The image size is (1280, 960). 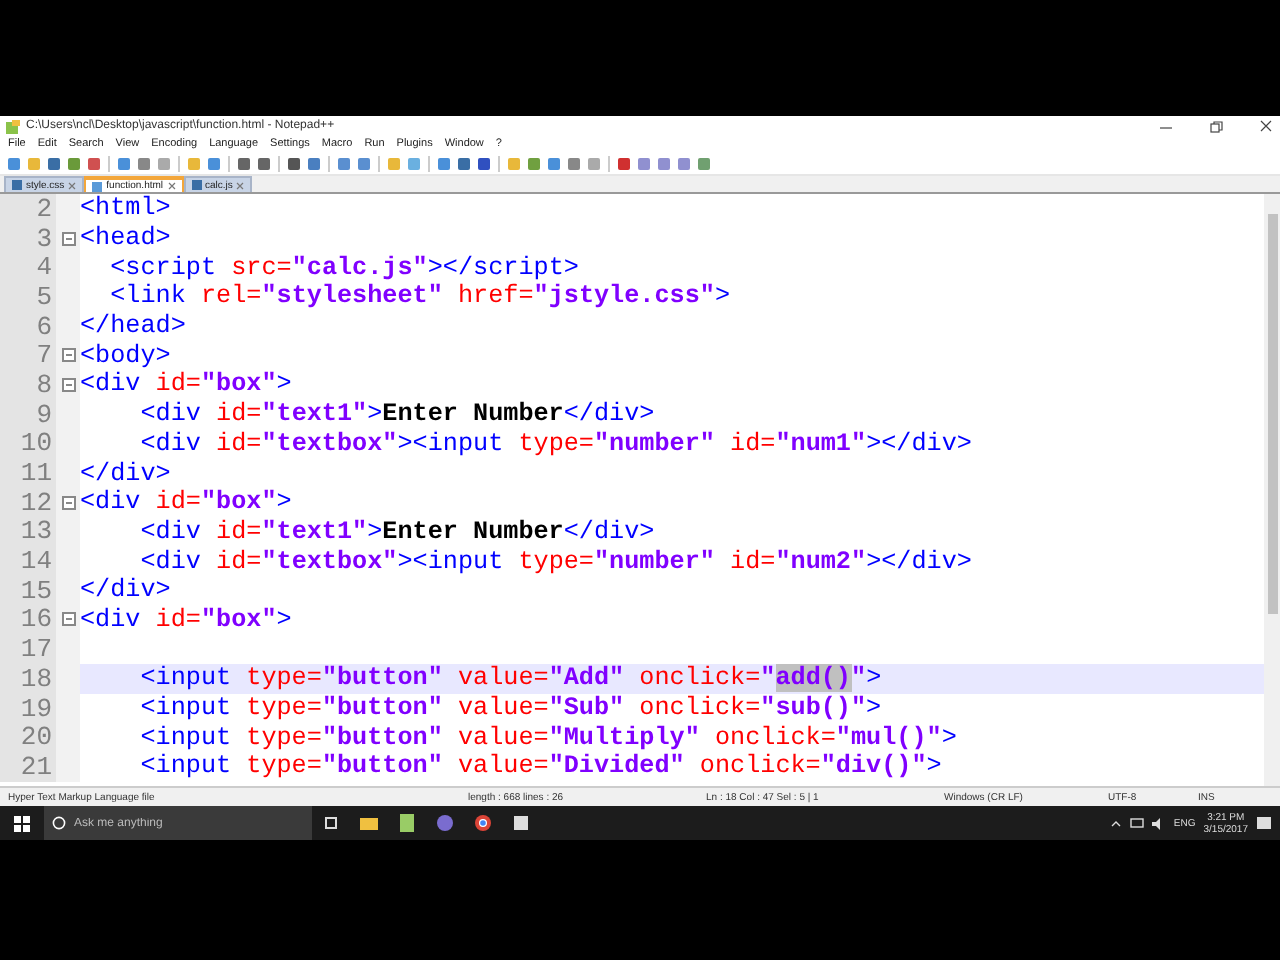 I want to click on code-line: <html>, so click(x=126, y=209).